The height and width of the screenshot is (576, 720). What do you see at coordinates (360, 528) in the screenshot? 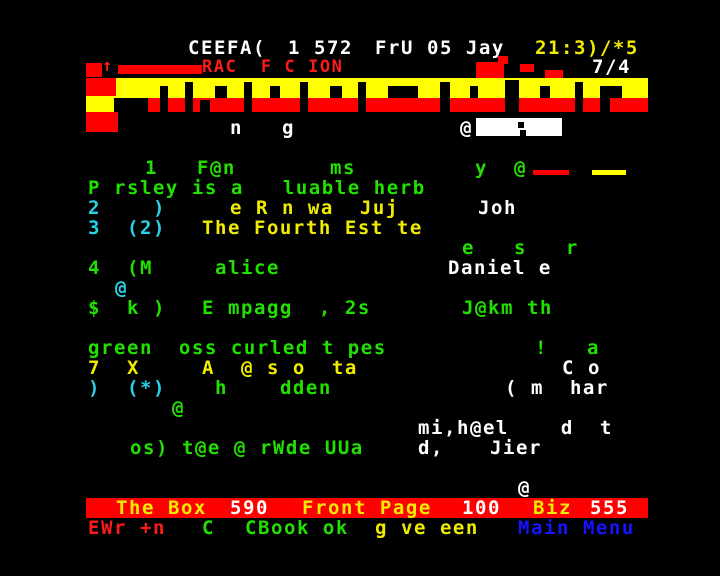
I see `fastext-row: EWr +n C CBook ok g ve een Main Menu` at bounding box center [360, 528].